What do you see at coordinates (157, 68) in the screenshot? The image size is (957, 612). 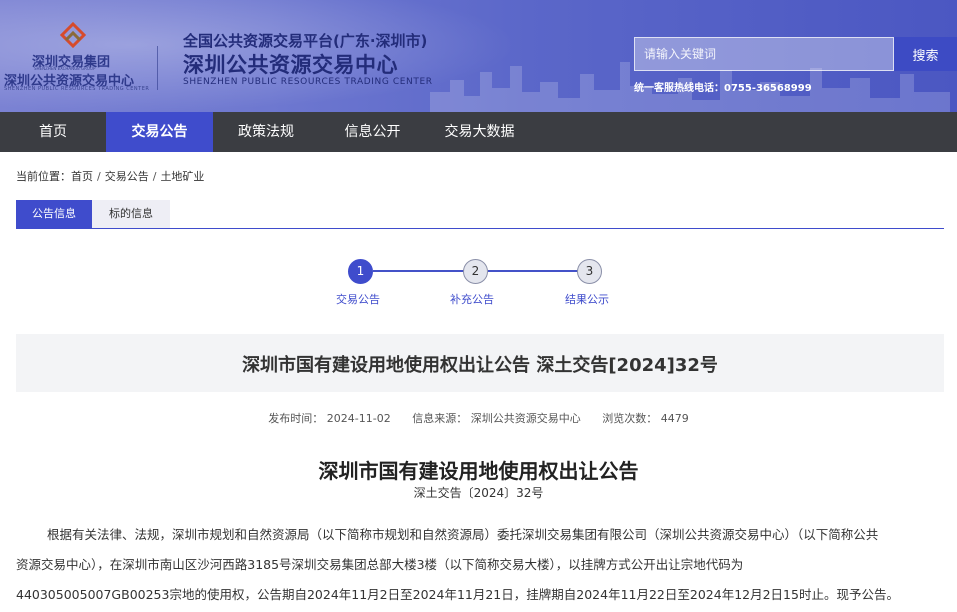 I see `header-divider` at bounding box center [157, 68].